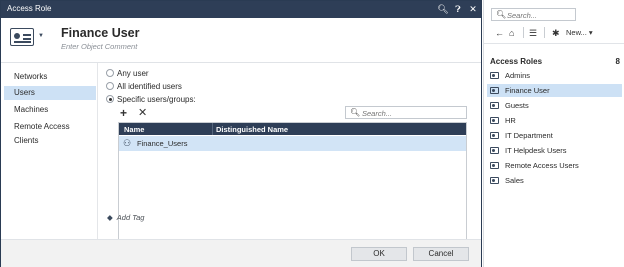  What do you see at coordinates (554, 120) in the screenshot?
I see `list-item: HR` at bounding box center [554, 120].